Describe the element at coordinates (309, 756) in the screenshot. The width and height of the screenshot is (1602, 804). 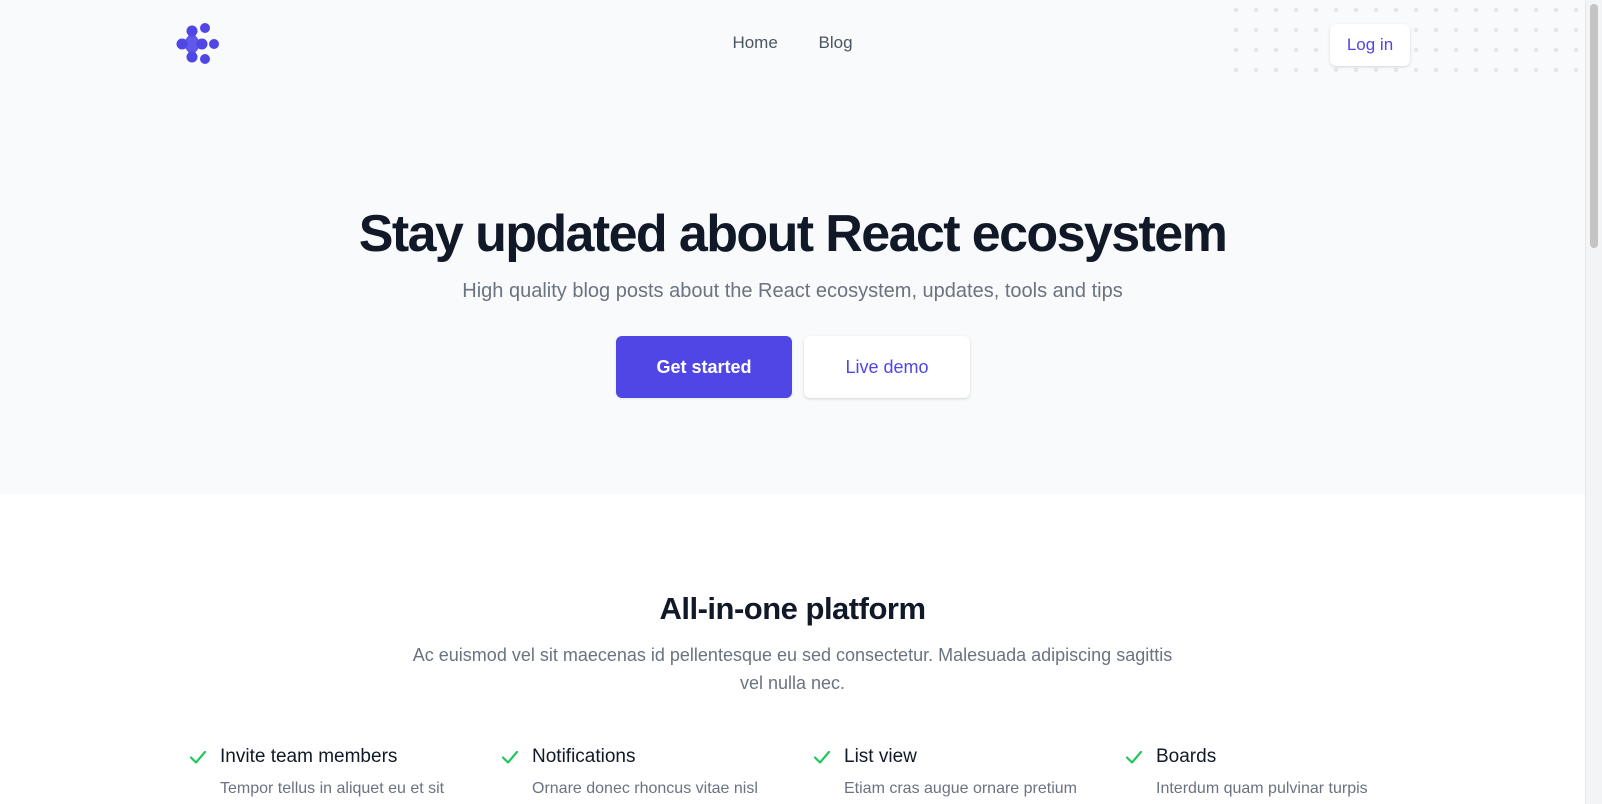
I see `feature-title: Invite team members` at that location.